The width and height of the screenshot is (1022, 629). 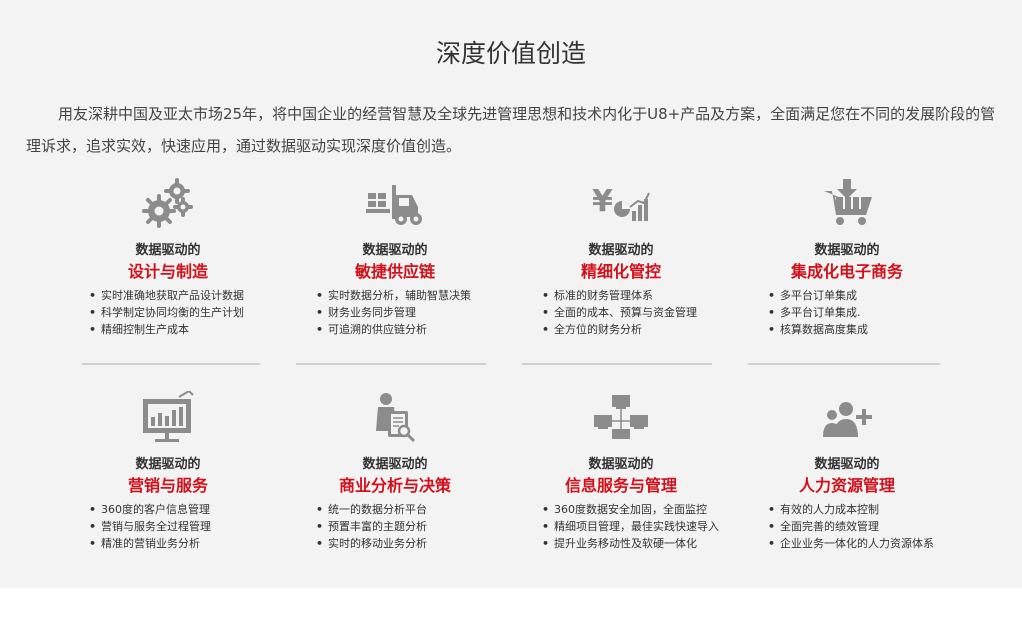 What do you see at coordinates (620, 485) in the screenshot?
I see `card-heading: 信息服务与管理` at bounding box center [620, 485].